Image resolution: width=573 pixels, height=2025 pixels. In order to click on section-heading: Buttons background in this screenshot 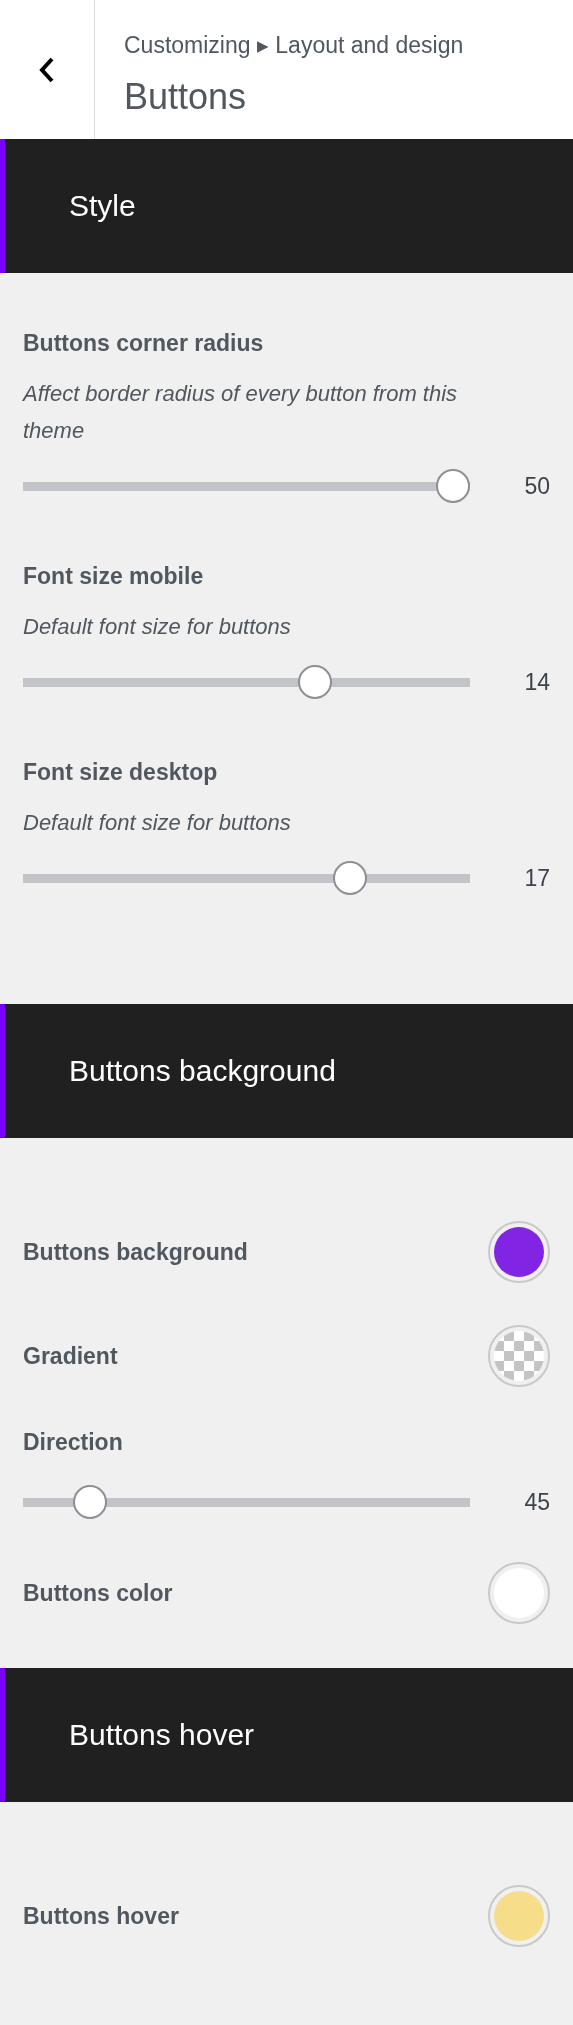, I will do `click(202, 1071)`.